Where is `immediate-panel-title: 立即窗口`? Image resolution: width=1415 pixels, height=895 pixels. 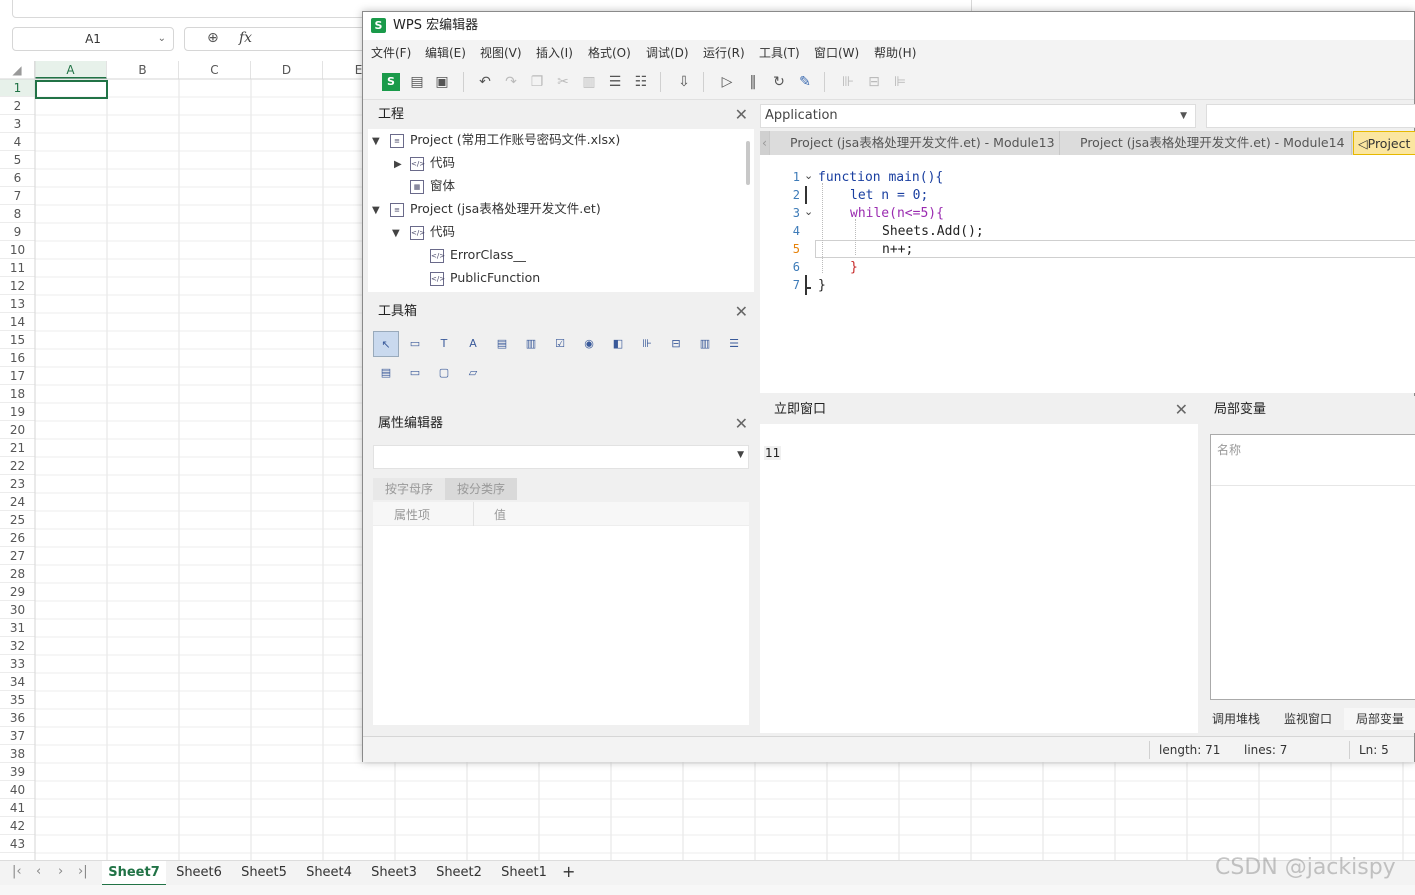 immediate-panel-title: 立即窗口 is located at coordinates (800, 409).